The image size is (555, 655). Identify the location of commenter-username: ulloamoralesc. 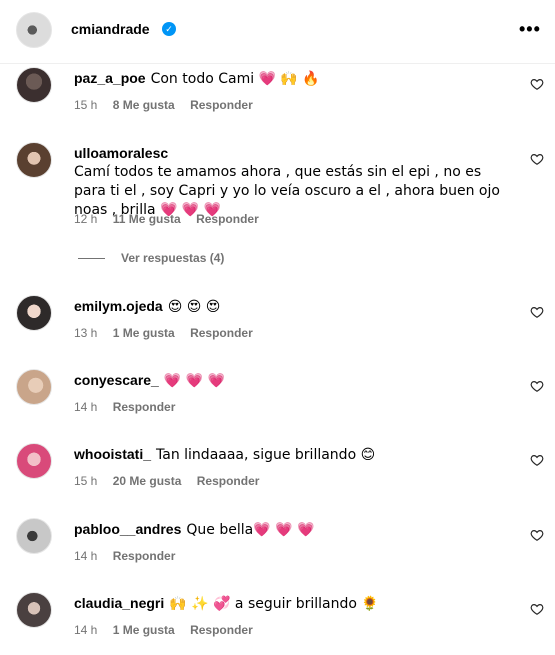
(121, 153).